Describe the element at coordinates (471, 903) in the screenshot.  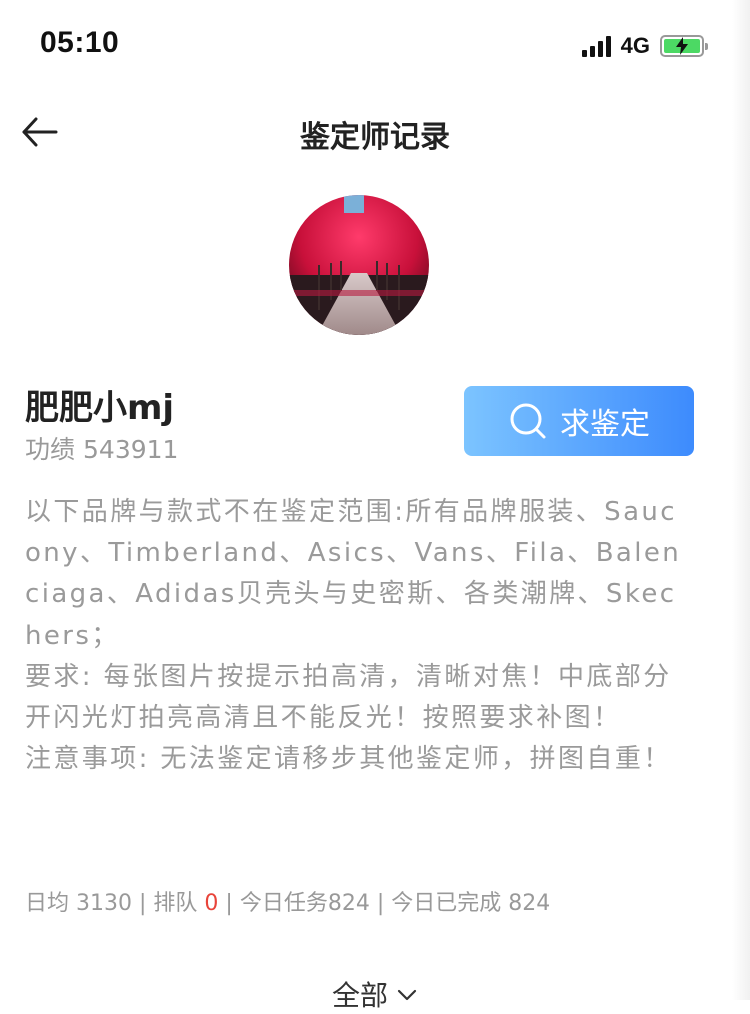
I see `today-completed: 今日已完成 824` at that location.